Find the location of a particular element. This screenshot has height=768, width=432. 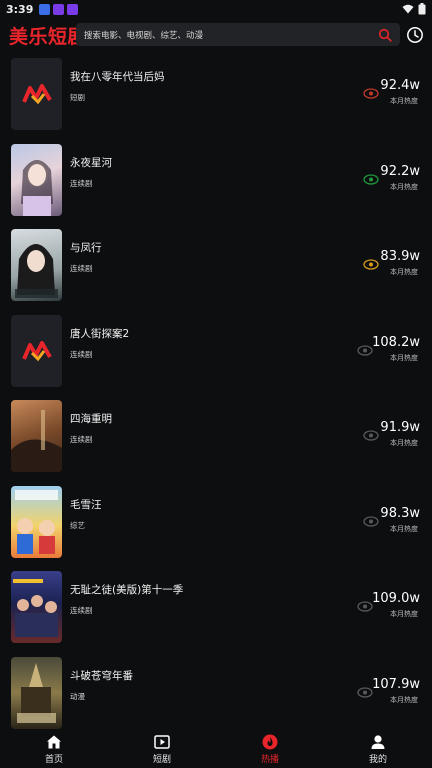

wifi-icon is located at coordinates (408, 9).